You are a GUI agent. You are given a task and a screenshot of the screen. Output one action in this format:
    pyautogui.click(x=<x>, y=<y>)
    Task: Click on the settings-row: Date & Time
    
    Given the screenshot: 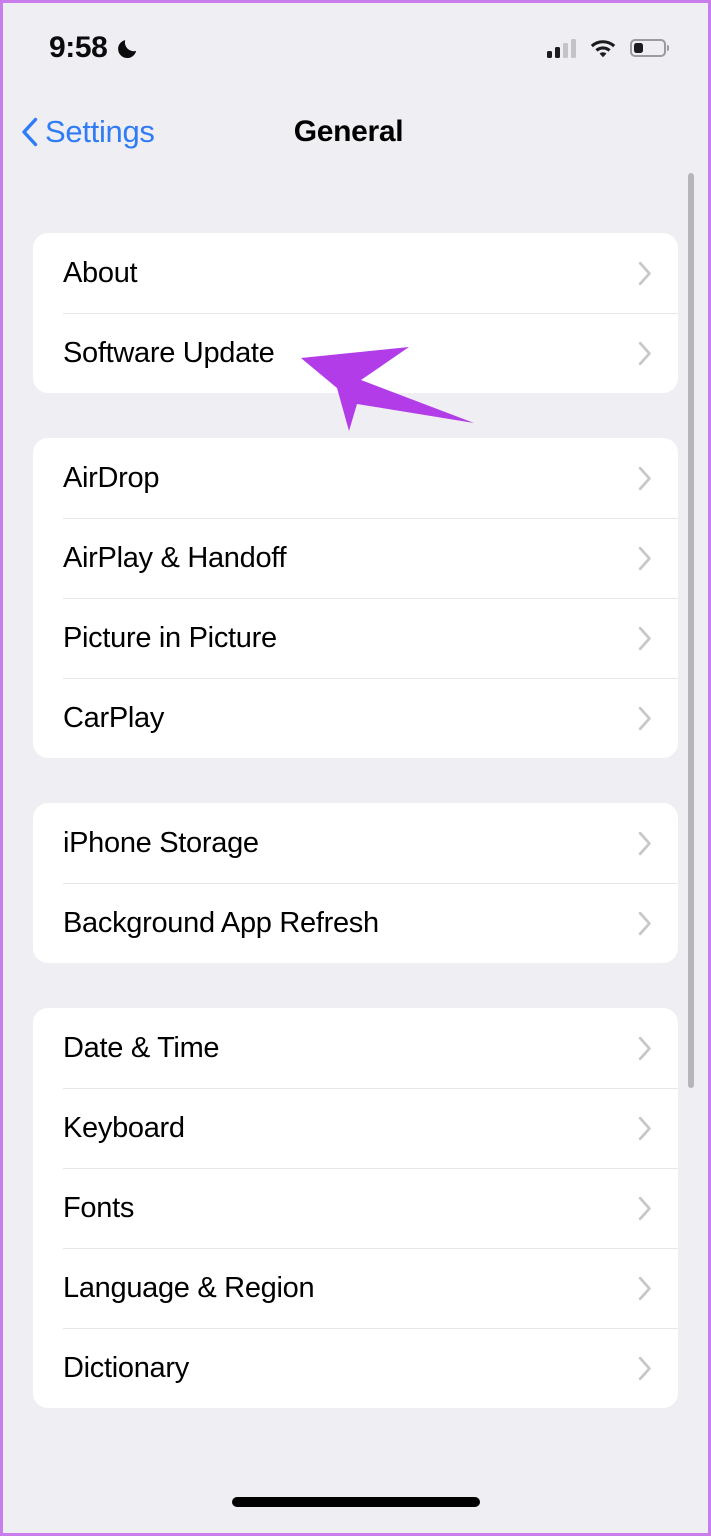 What is the action you would take?
    pyautogui.click(x=355, y=1048)
    